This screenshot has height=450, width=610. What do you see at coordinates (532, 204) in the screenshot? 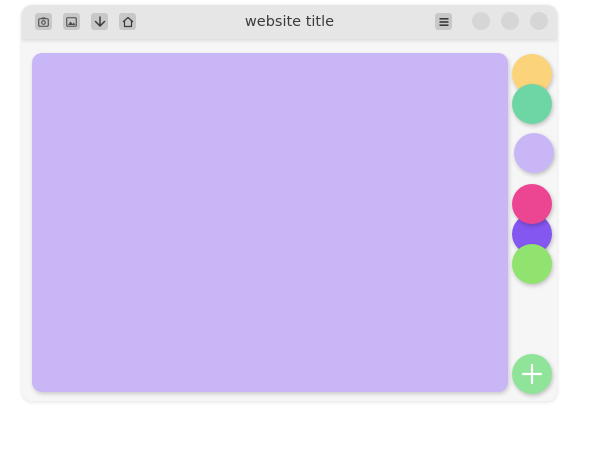
I see `color-circle-pink` at bounding box center [532, 204].